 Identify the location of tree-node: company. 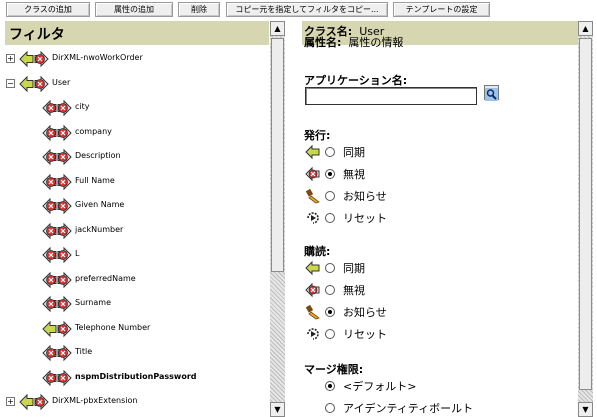
(155, 133).